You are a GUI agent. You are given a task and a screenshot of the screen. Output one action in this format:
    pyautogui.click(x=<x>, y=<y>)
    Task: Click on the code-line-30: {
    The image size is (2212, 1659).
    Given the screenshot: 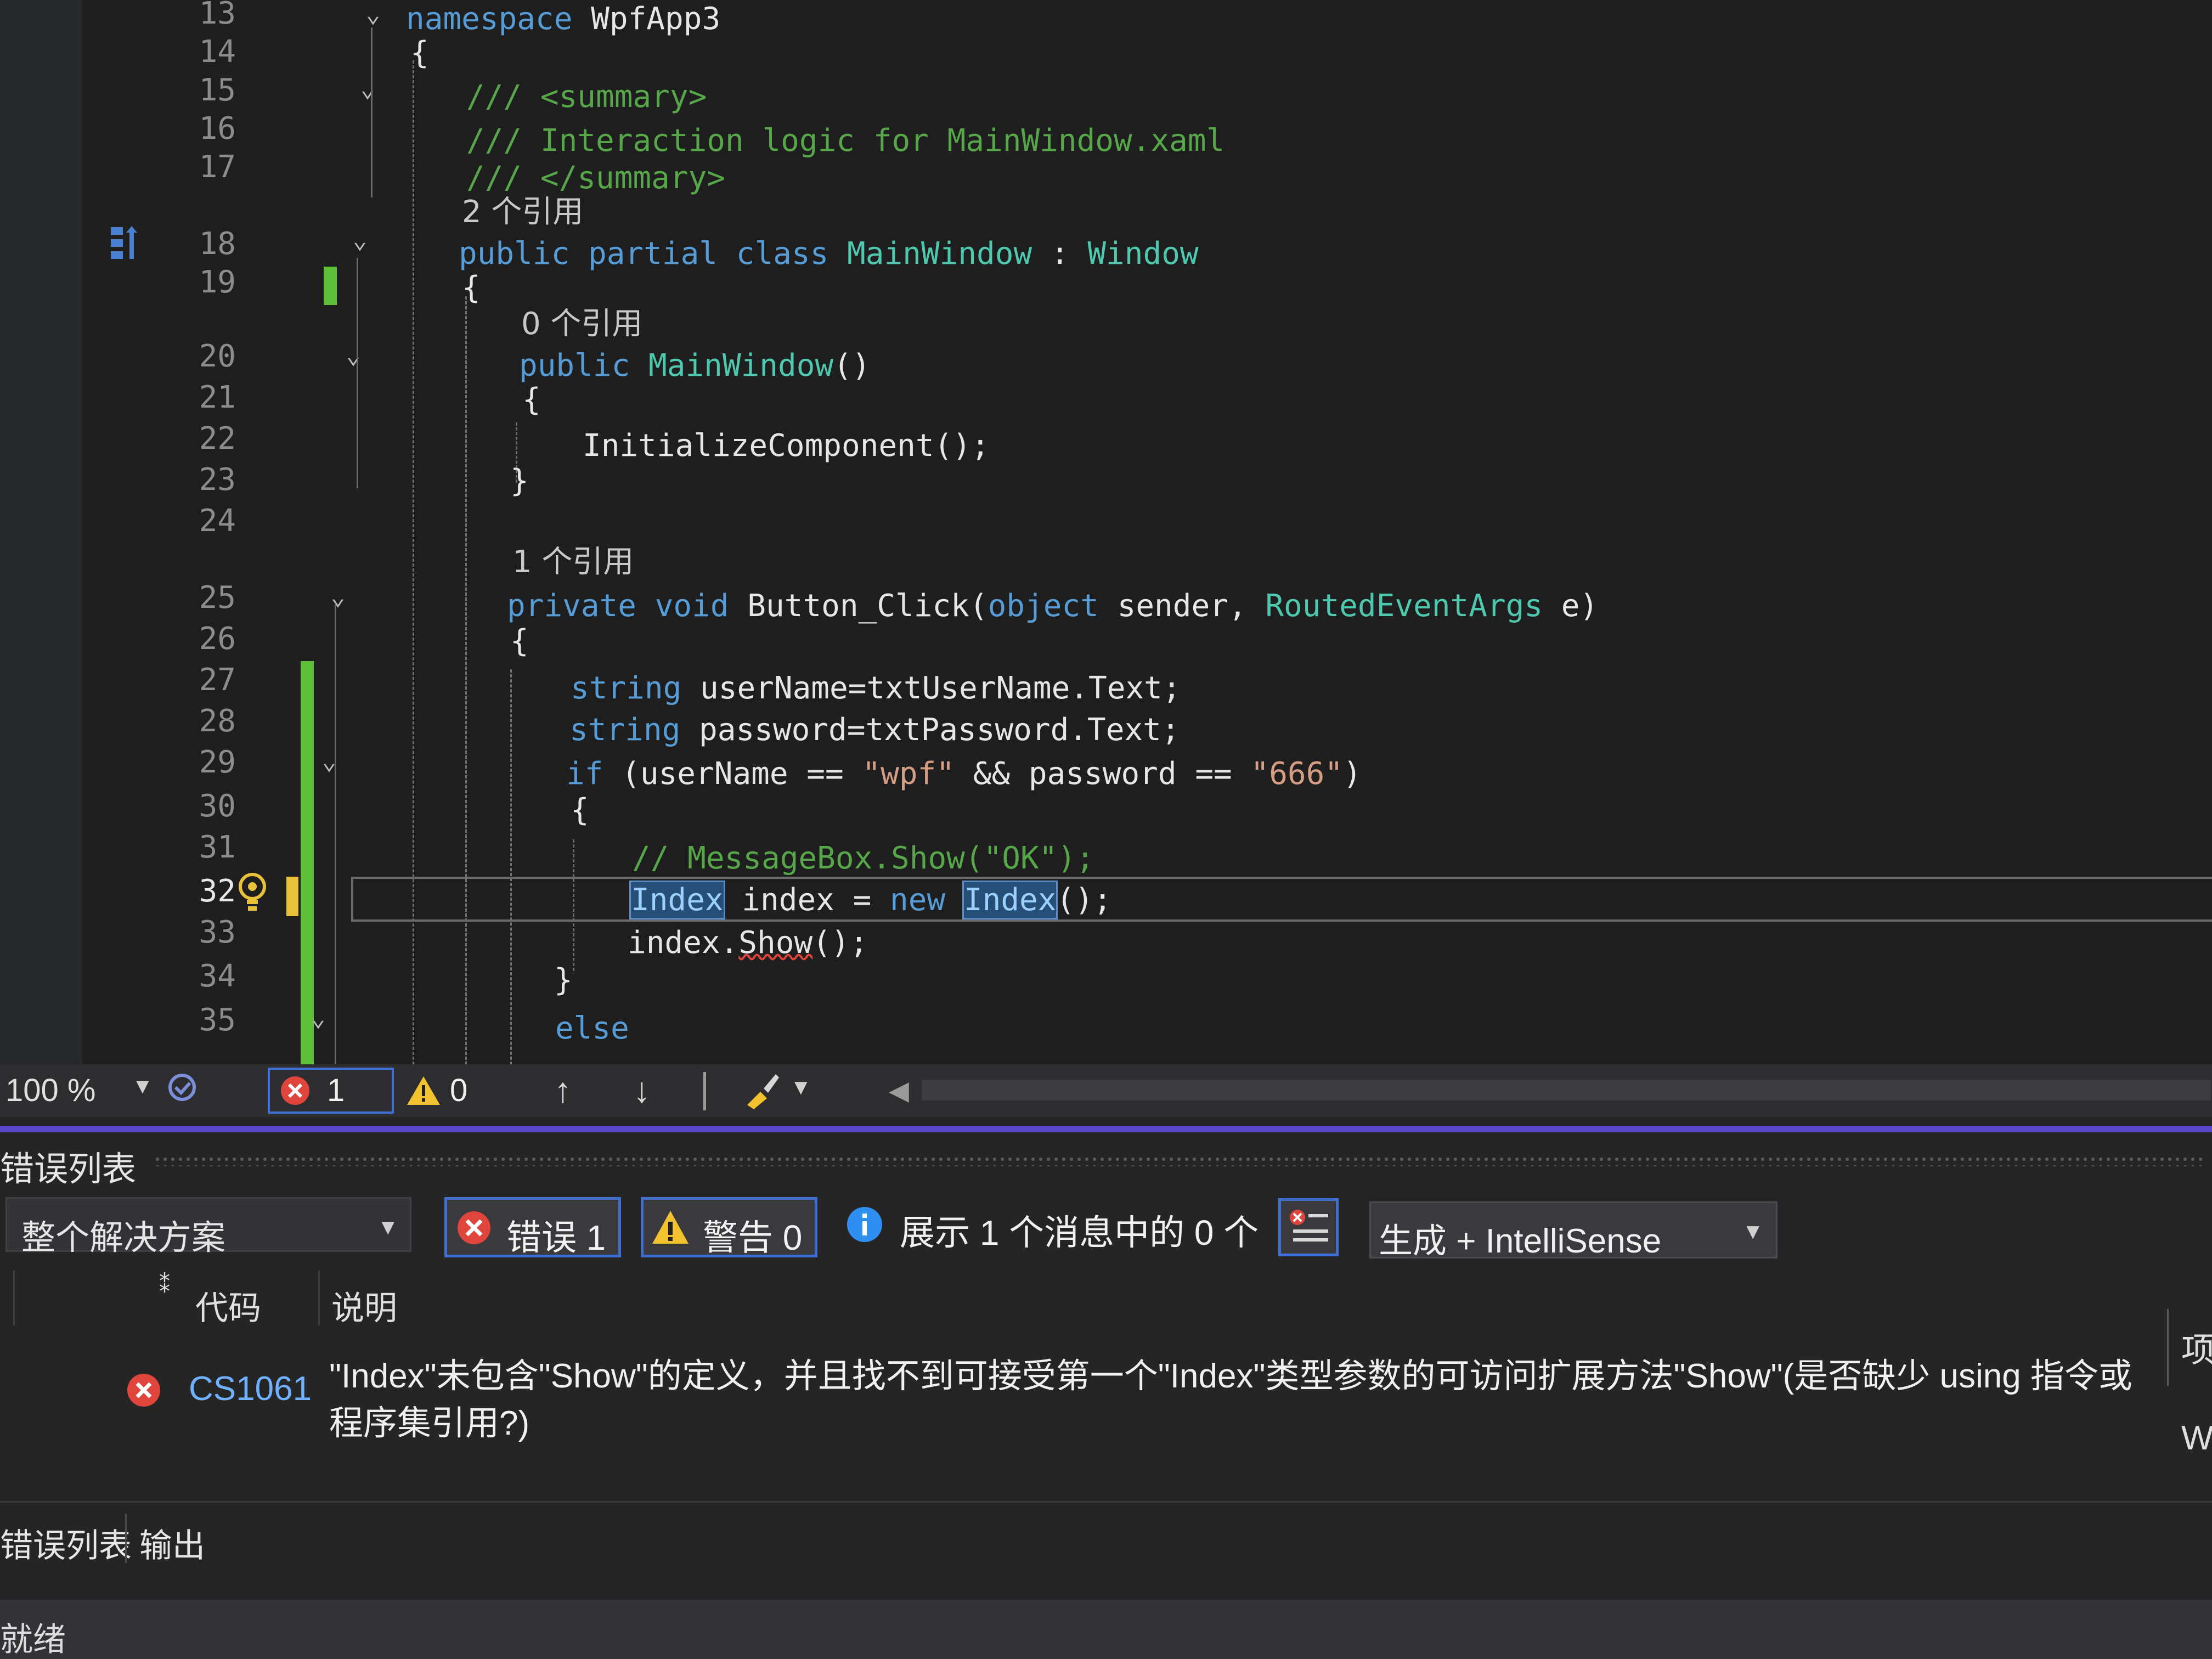 What is the action you would take?
    pyautogui.click(x=580, y=811)
    